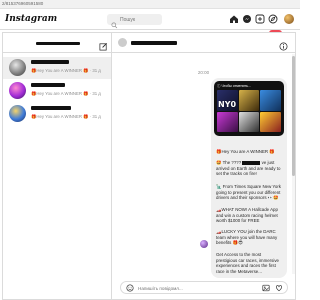  I want to click on info-icon, so click(283, 44).